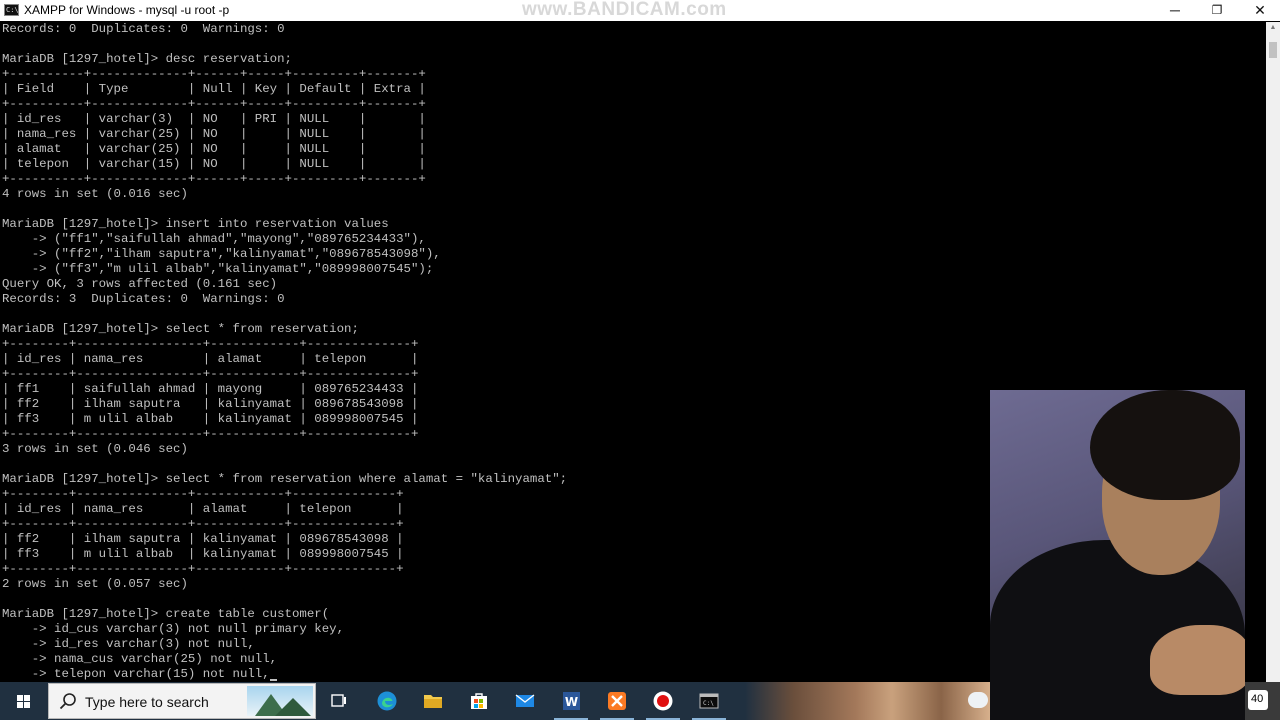  Describe the element at coordinates (139, 674) in the screenshot. I see `console-line: -> telepon varchar(15) not null,` at that location.